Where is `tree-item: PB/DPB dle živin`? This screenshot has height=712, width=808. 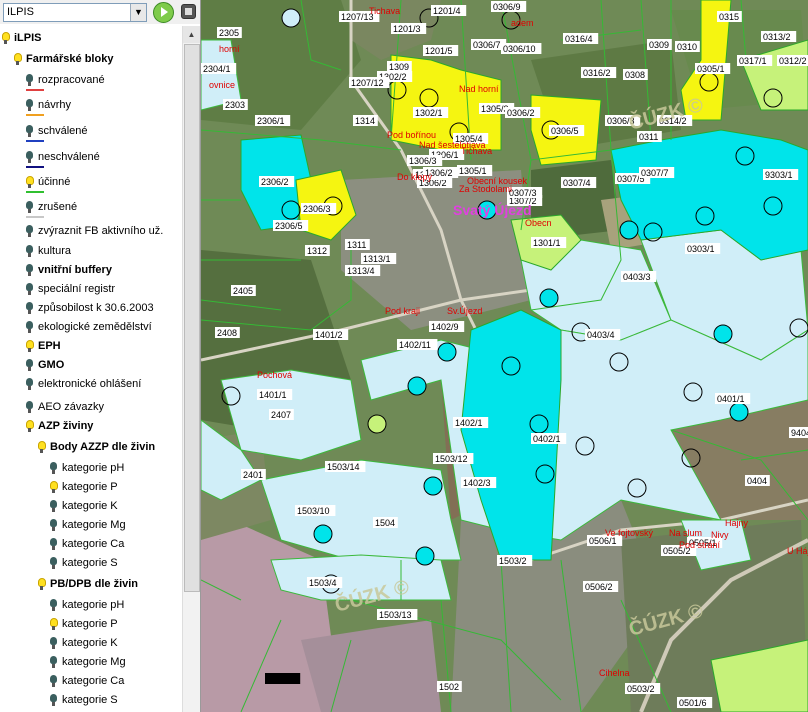 tree-item: PB/DPB dle živin is located at coordinates (91, 585).